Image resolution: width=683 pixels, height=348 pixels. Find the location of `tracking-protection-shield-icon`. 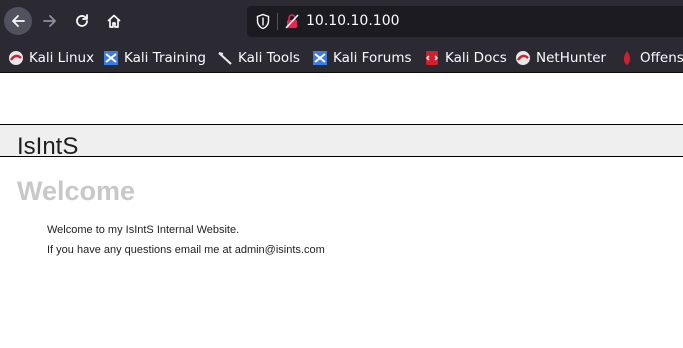

tracking-protection-shield-icon is located at coordinates (263, 21).